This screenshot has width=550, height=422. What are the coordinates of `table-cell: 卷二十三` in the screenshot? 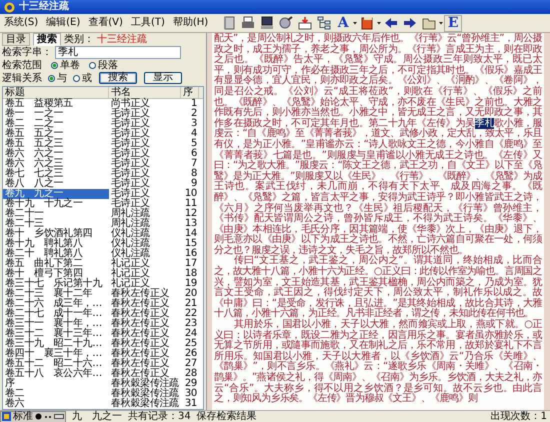 It's located at (56, 224).